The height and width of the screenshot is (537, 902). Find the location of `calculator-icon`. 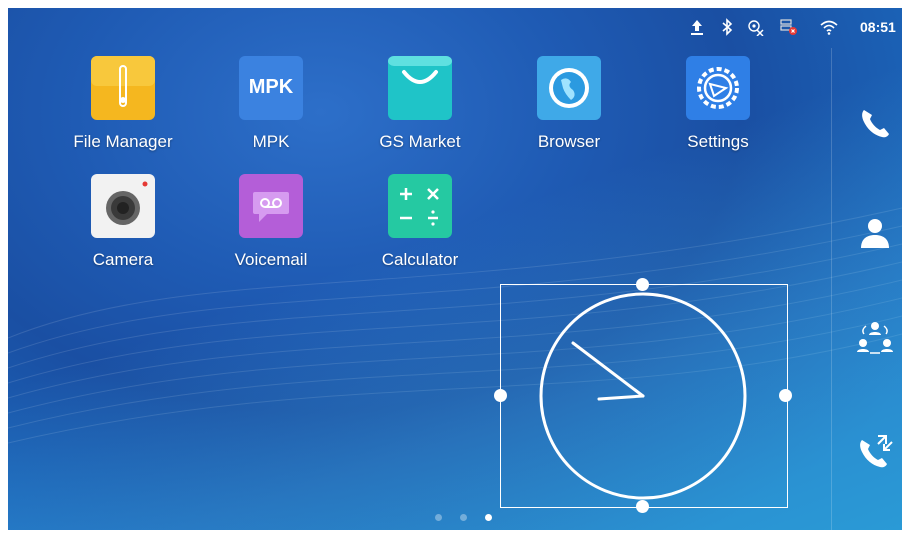

calculator-icon is located at coordinates (420, 206).